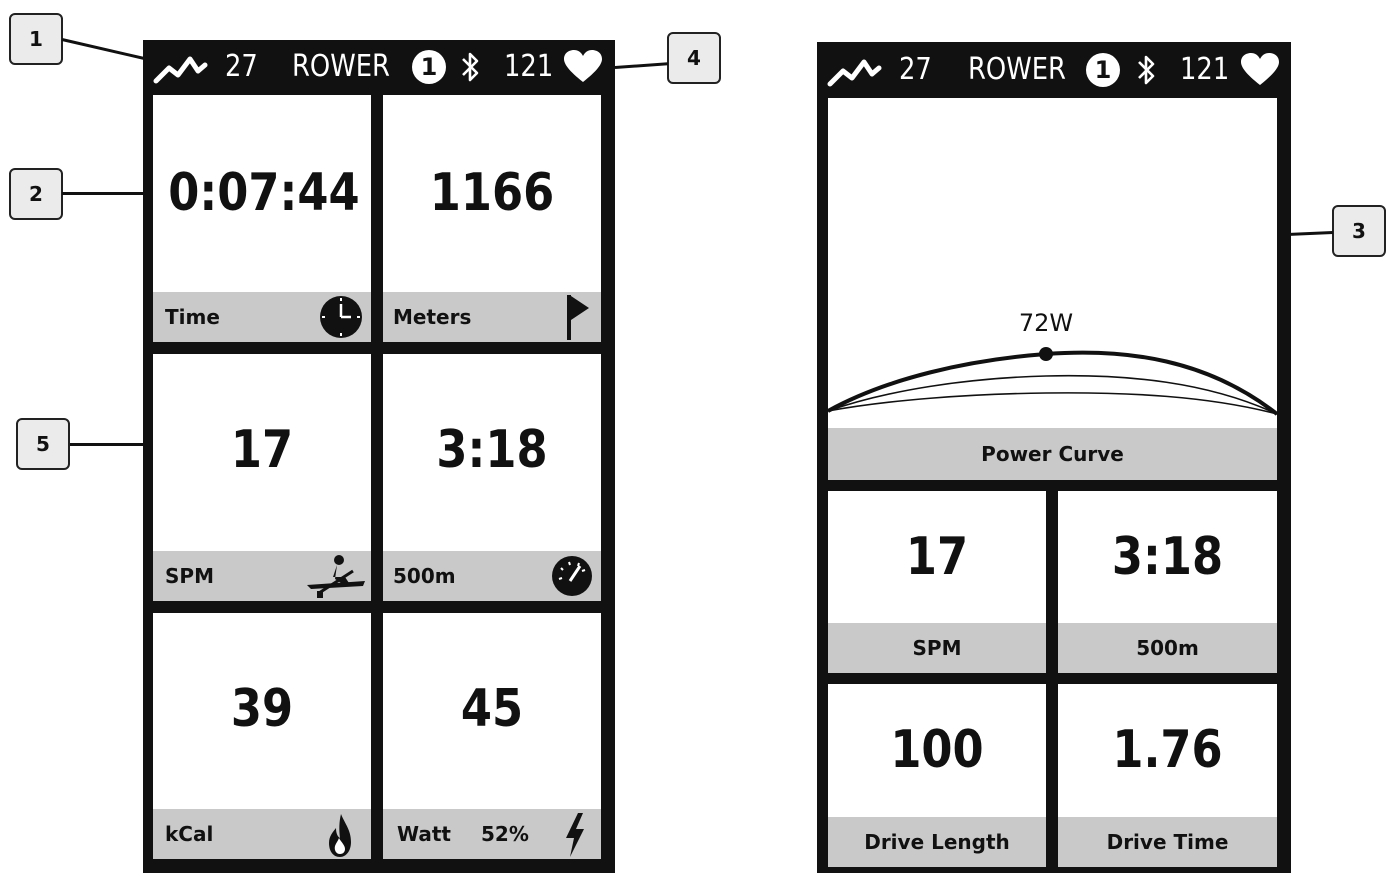 Image resolution: width=1397 pixels, height=873 pixels. I want to click on time-label-bar: Time, so click(262, 317).